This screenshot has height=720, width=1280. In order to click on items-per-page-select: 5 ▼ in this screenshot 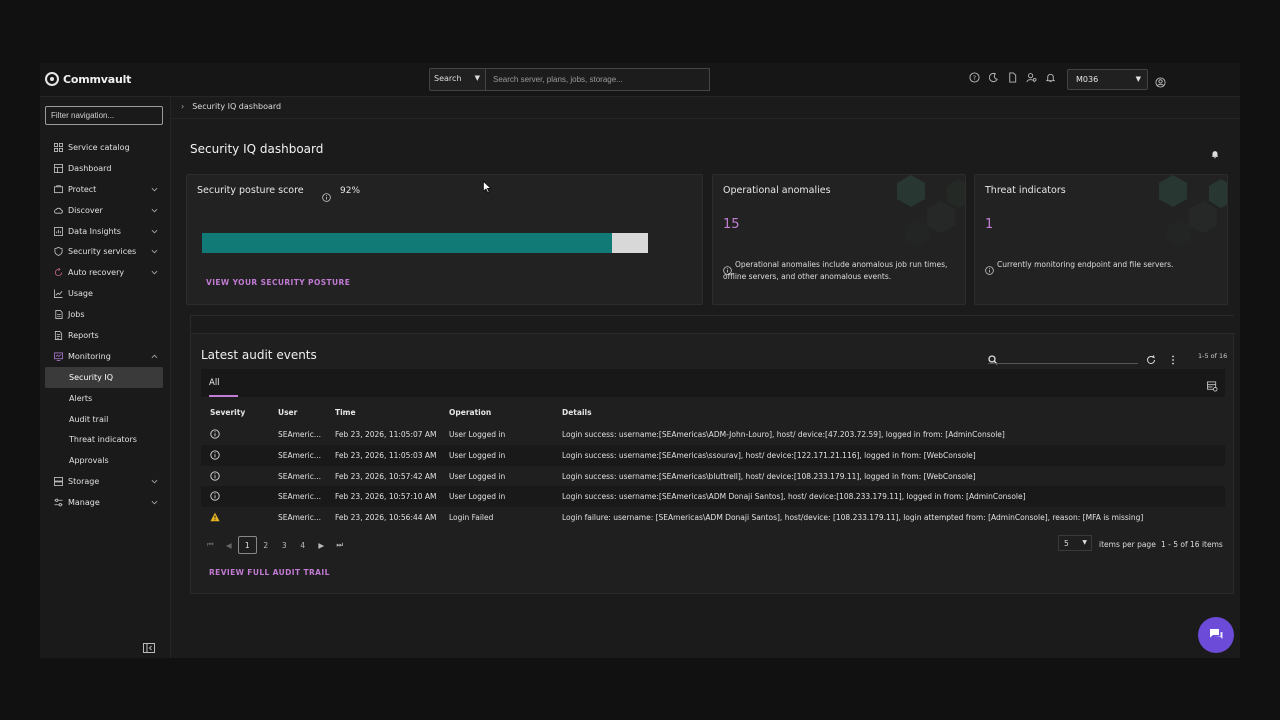, I will do `click(1075, 543)`.